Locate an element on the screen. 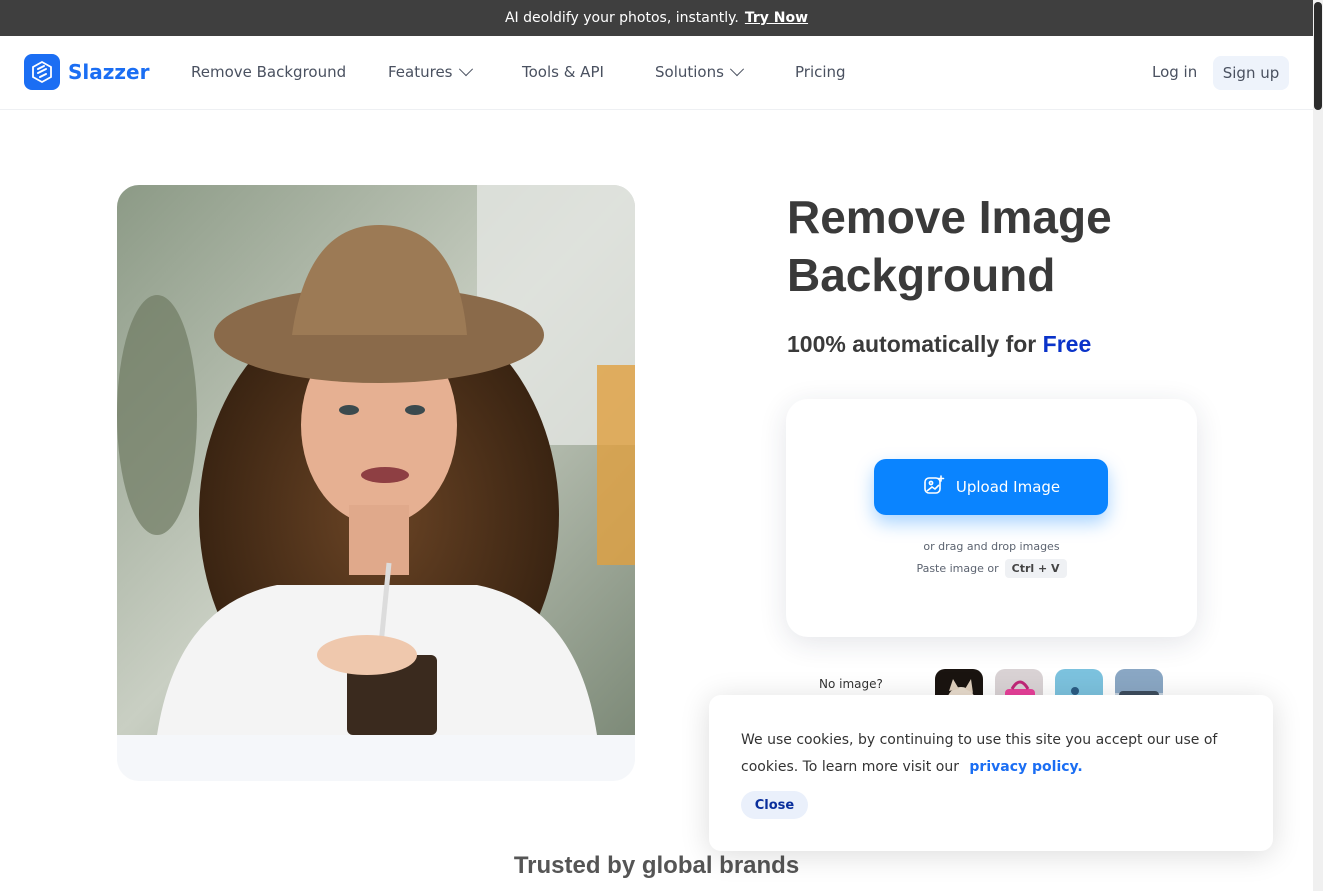 The image size is (1323, 891). nav-pricing: Pricing is located at coordinates (820, 72).